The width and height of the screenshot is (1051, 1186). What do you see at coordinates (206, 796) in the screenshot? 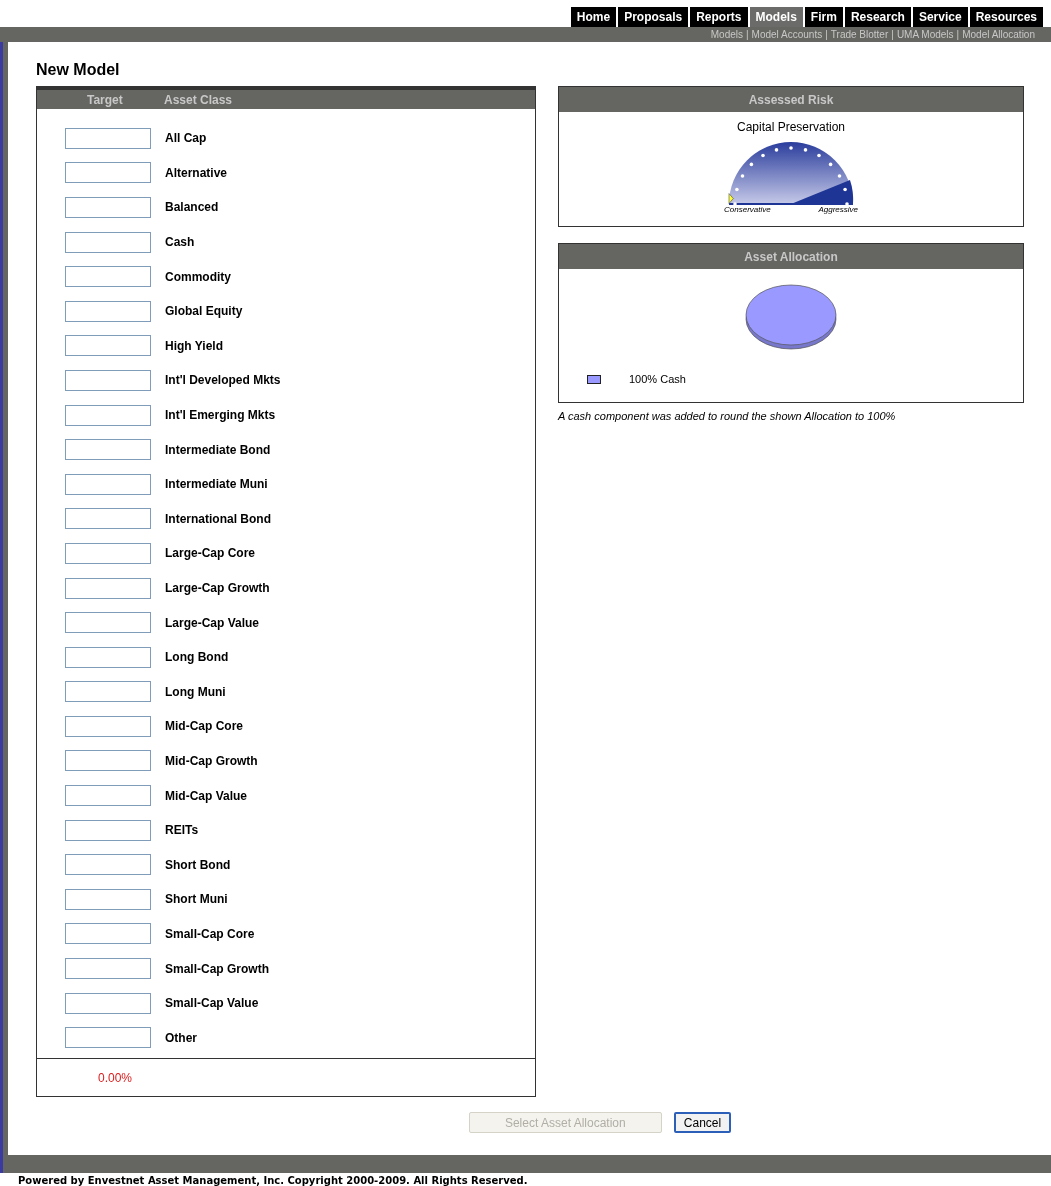
I see `asset-class-label: Mid-Cap Value` at bounding box center [206, 796].